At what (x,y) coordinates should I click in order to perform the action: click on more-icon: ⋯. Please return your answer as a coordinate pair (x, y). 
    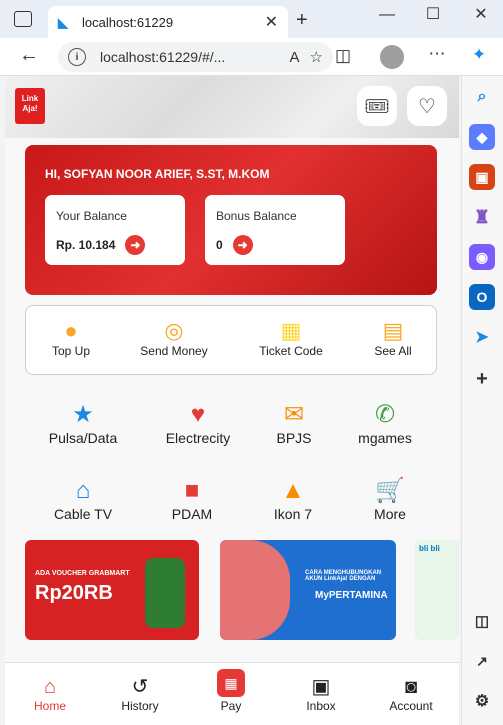
    Looking at the image, I should click on (437, 54).